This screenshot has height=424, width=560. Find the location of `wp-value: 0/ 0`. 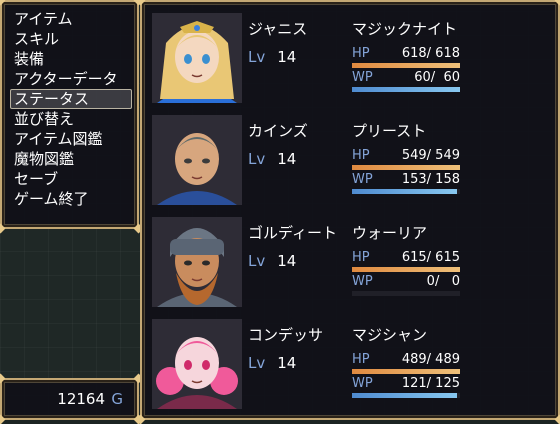

wp-value: 0/ 0 is located at coordinates (437, 281).